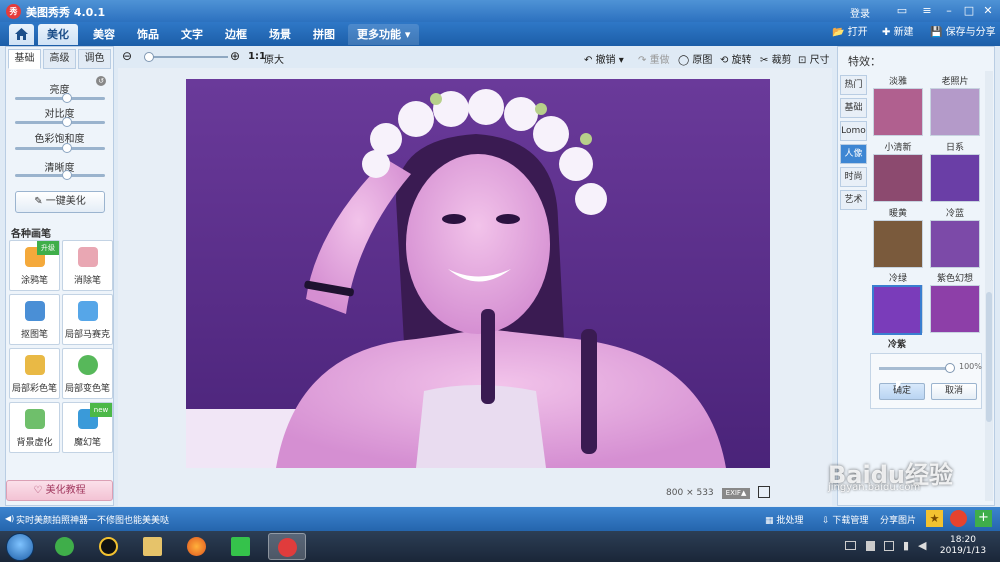 The image size is (1000, 562). Describe the element at coordinates (87, 427) in the screenshot. I see `brush-magic: new 魔幻笔` at that location.